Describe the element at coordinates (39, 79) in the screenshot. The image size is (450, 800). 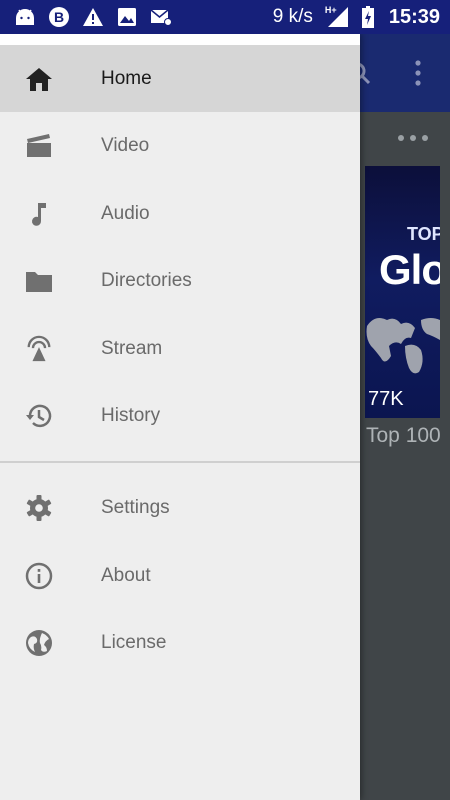
I see `home-icon` at that location.